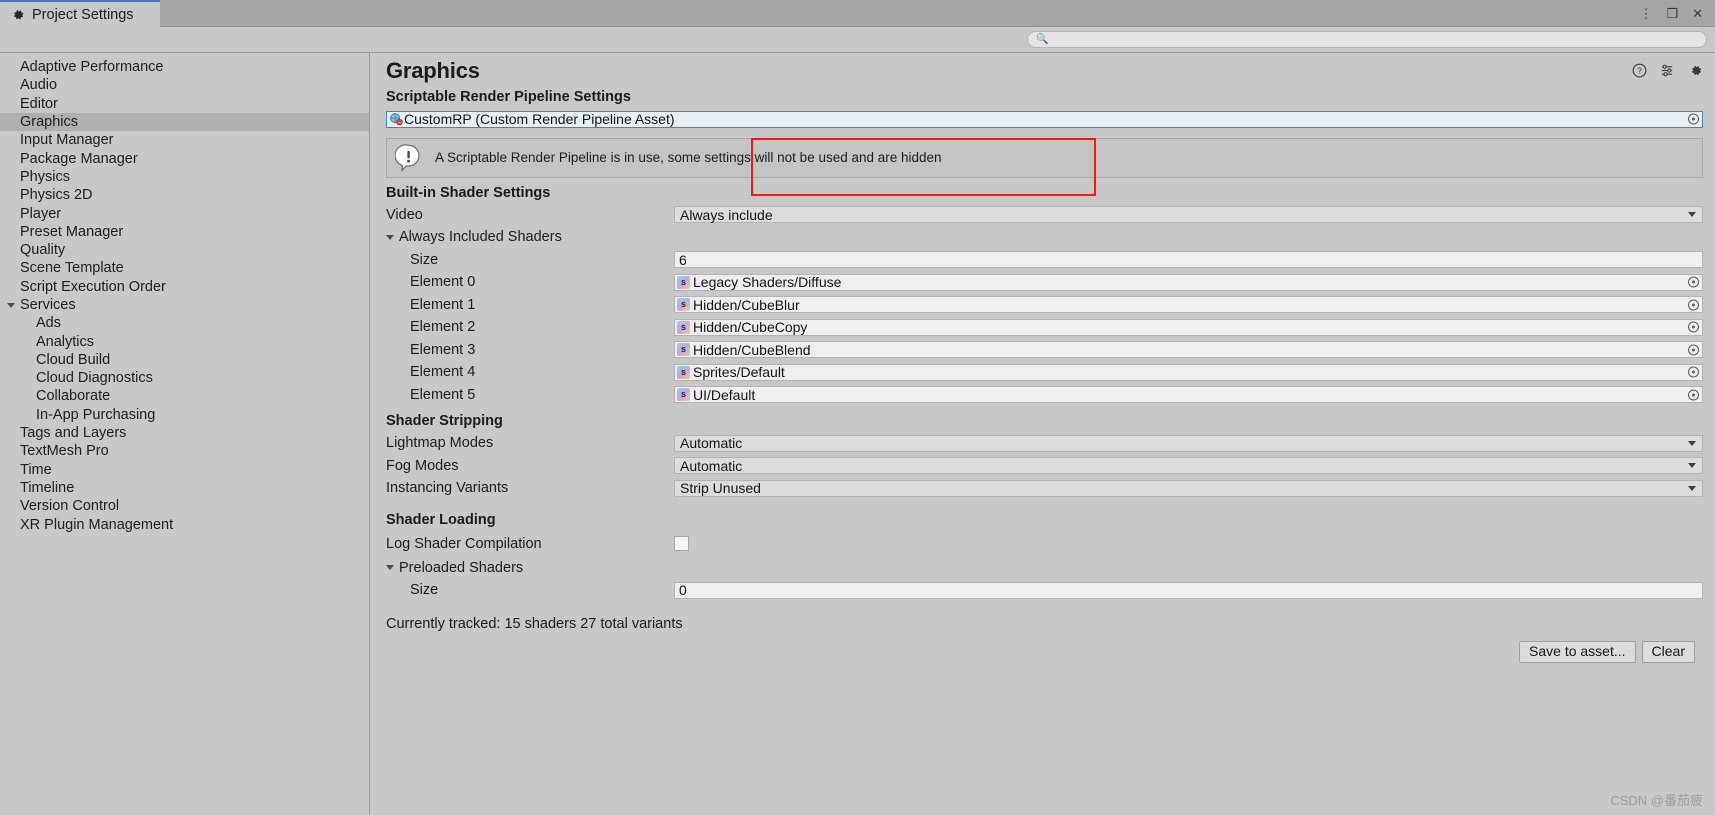 The height and width of the screenshot is (815, 1715). I want to click on shader-element-field: s Sprites/Default, so click(1188, 372).